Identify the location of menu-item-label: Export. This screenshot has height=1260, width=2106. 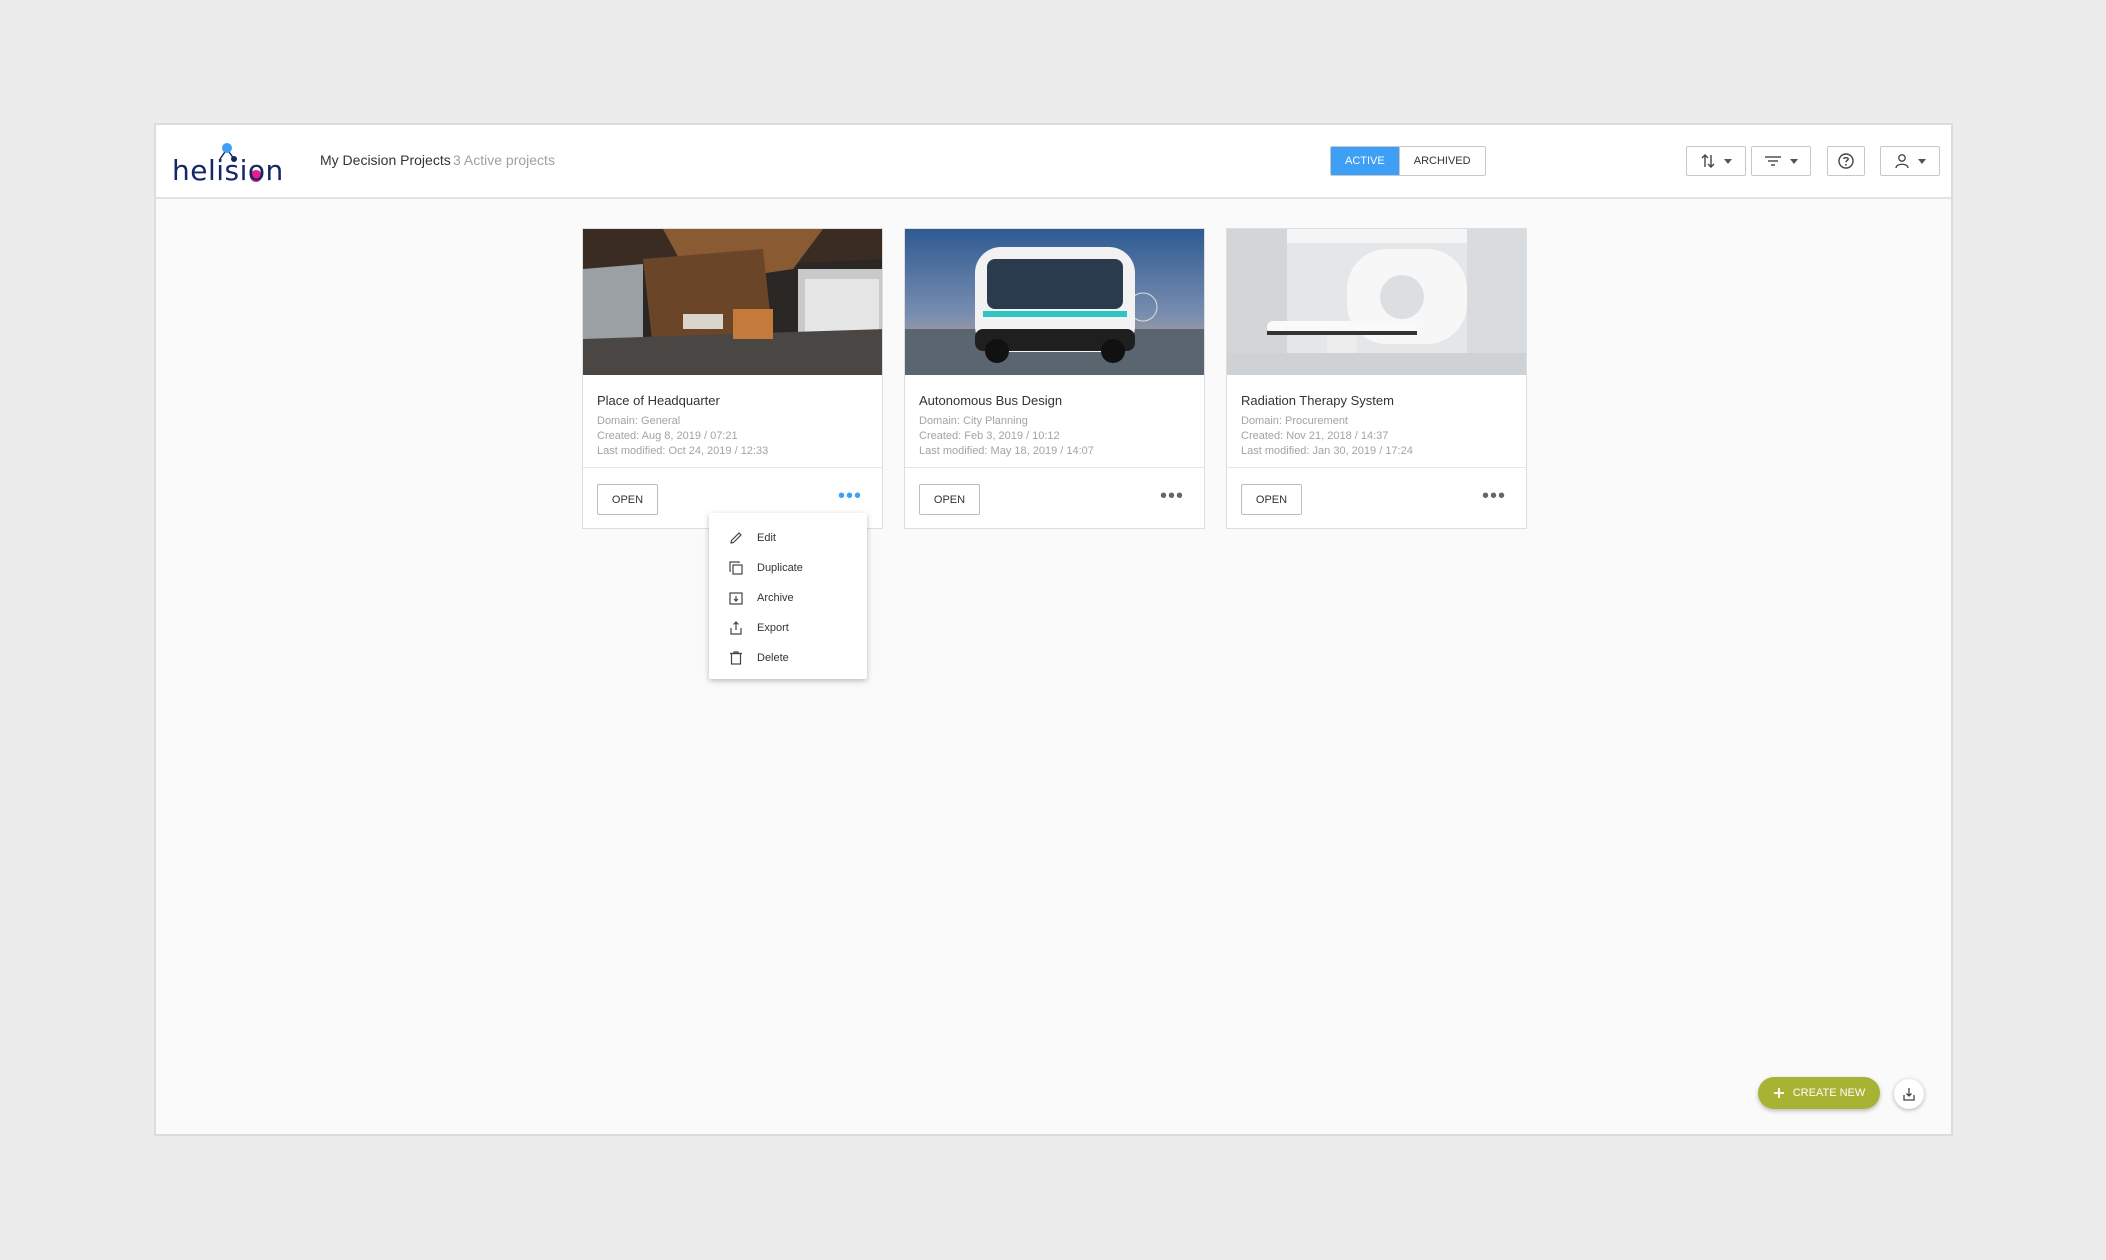
(773, 628).